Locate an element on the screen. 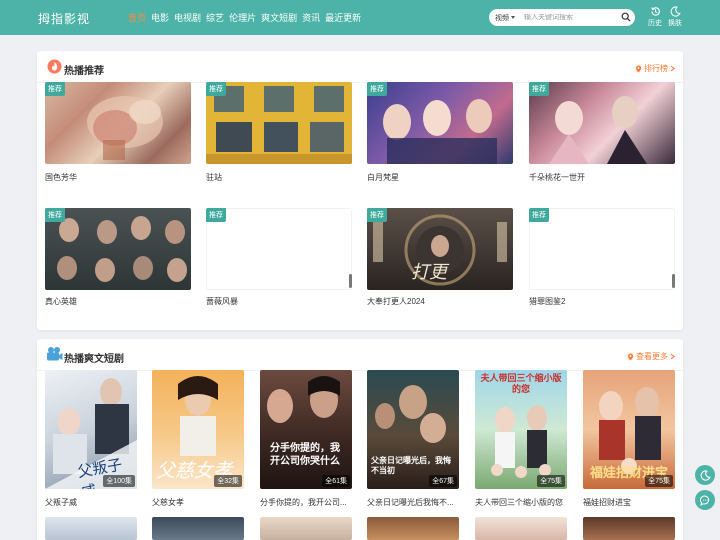  video-card: 推荐 国色芳华 is located at coordinates (118, 134).